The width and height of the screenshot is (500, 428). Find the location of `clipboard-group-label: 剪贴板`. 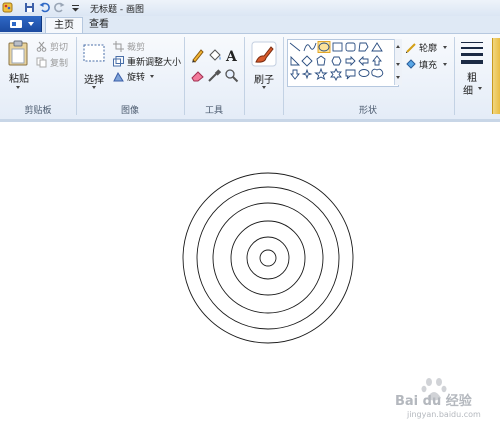

clipboard-group-label: 剪贴板 is located at coordinates (38, 111).